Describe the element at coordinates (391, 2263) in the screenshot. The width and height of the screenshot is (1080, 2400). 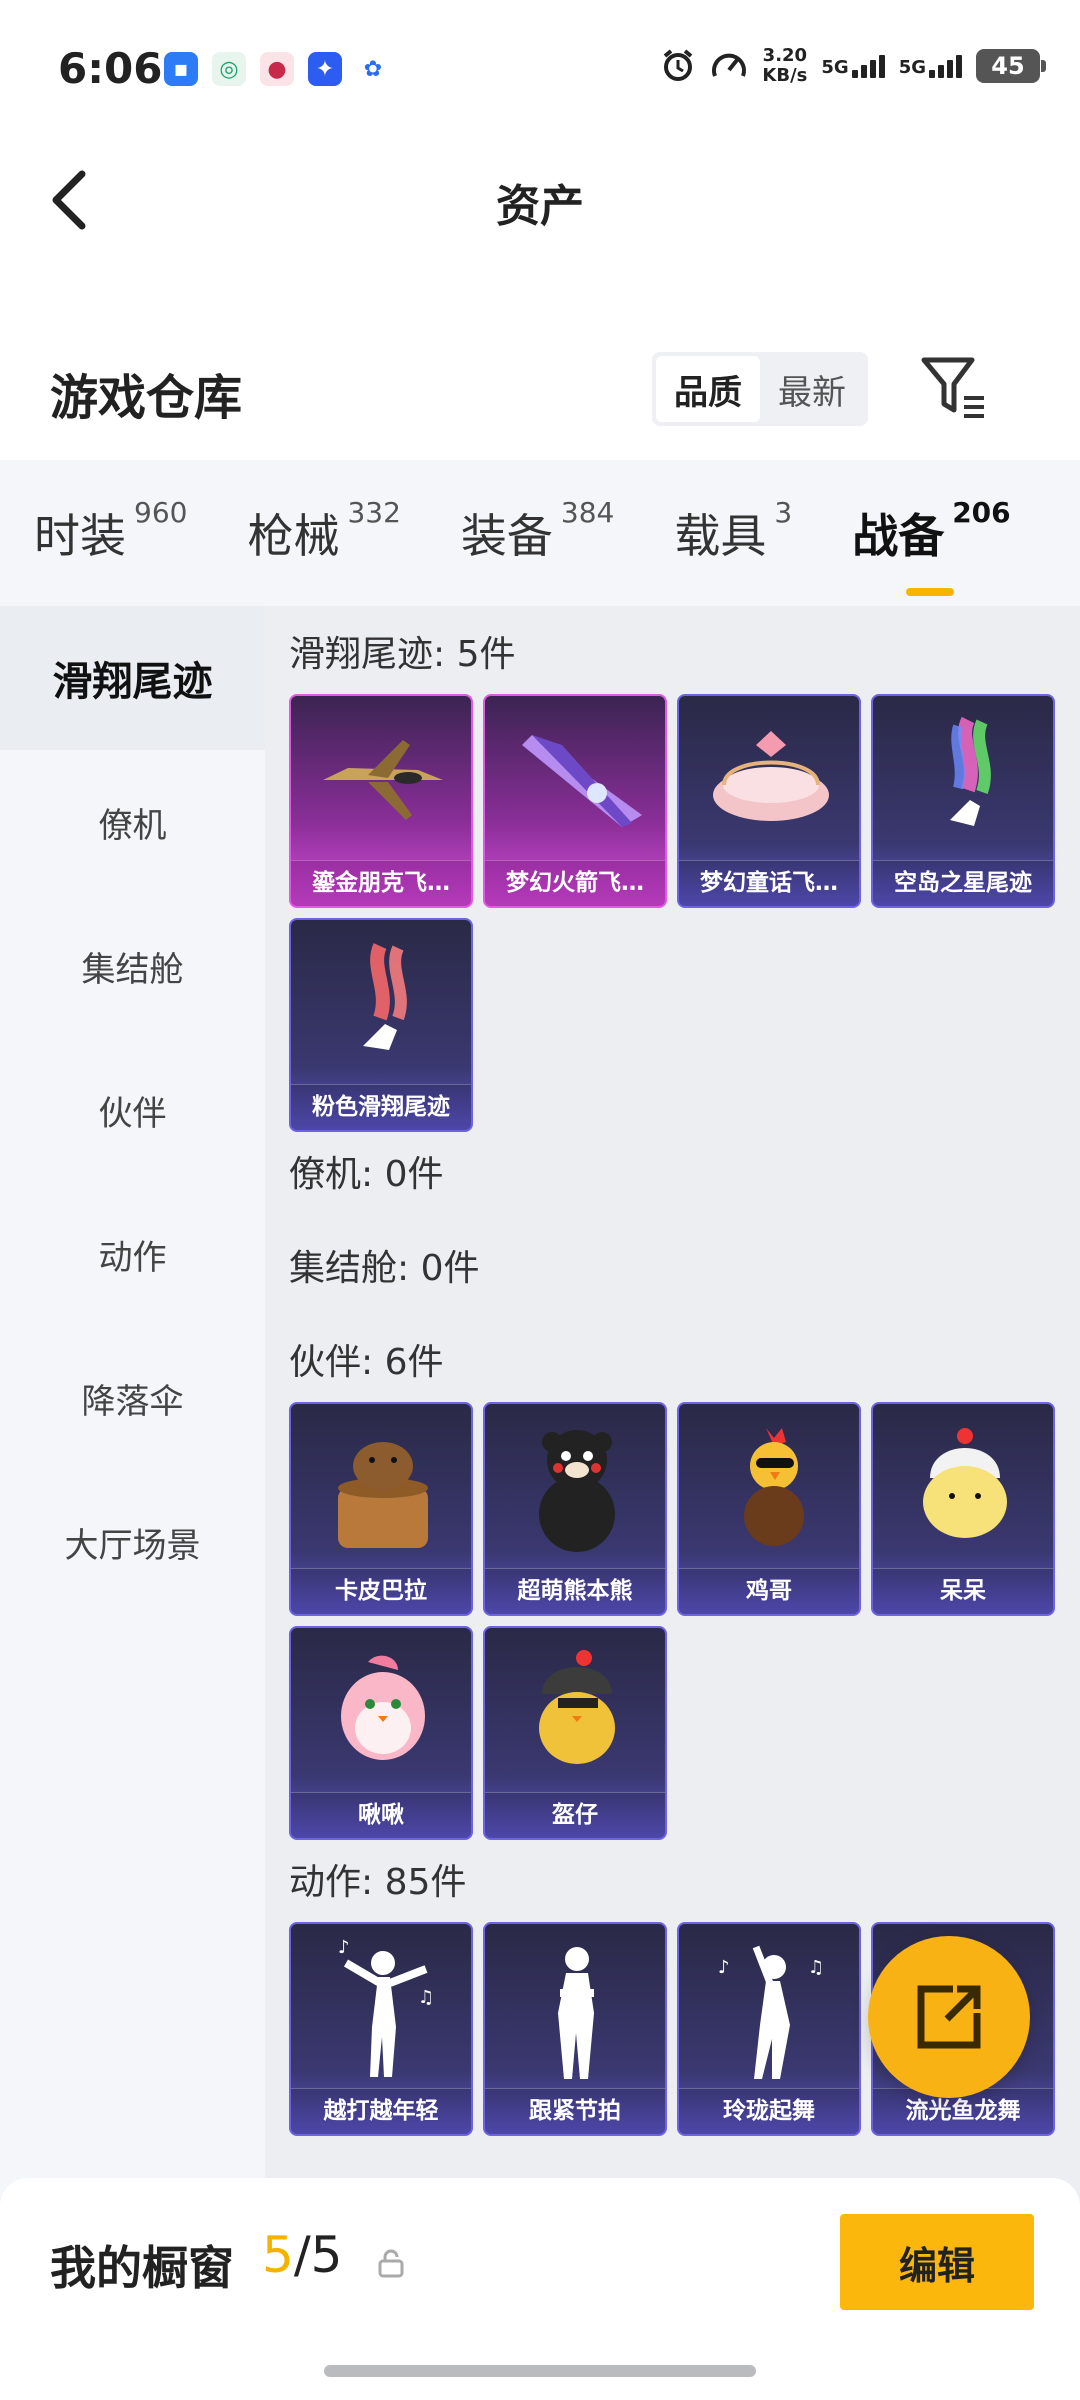
I see `lock-icon` at that location.